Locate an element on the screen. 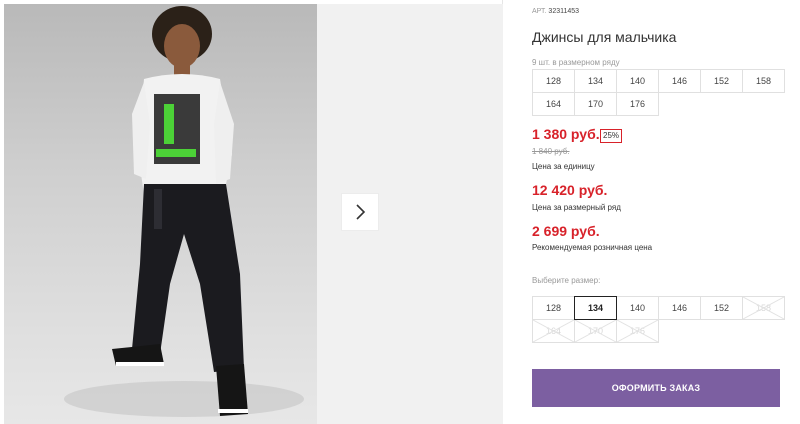 This screenshot has width=800, height=424. size-option-label: 128 is located at coordinates (553, 308).